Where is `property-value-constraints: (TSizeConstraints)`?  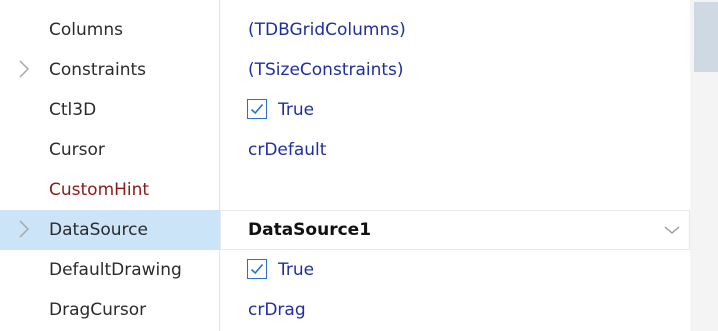
property-value-constraints: (TSizeConstraints) is located at coordinates (326, 70).